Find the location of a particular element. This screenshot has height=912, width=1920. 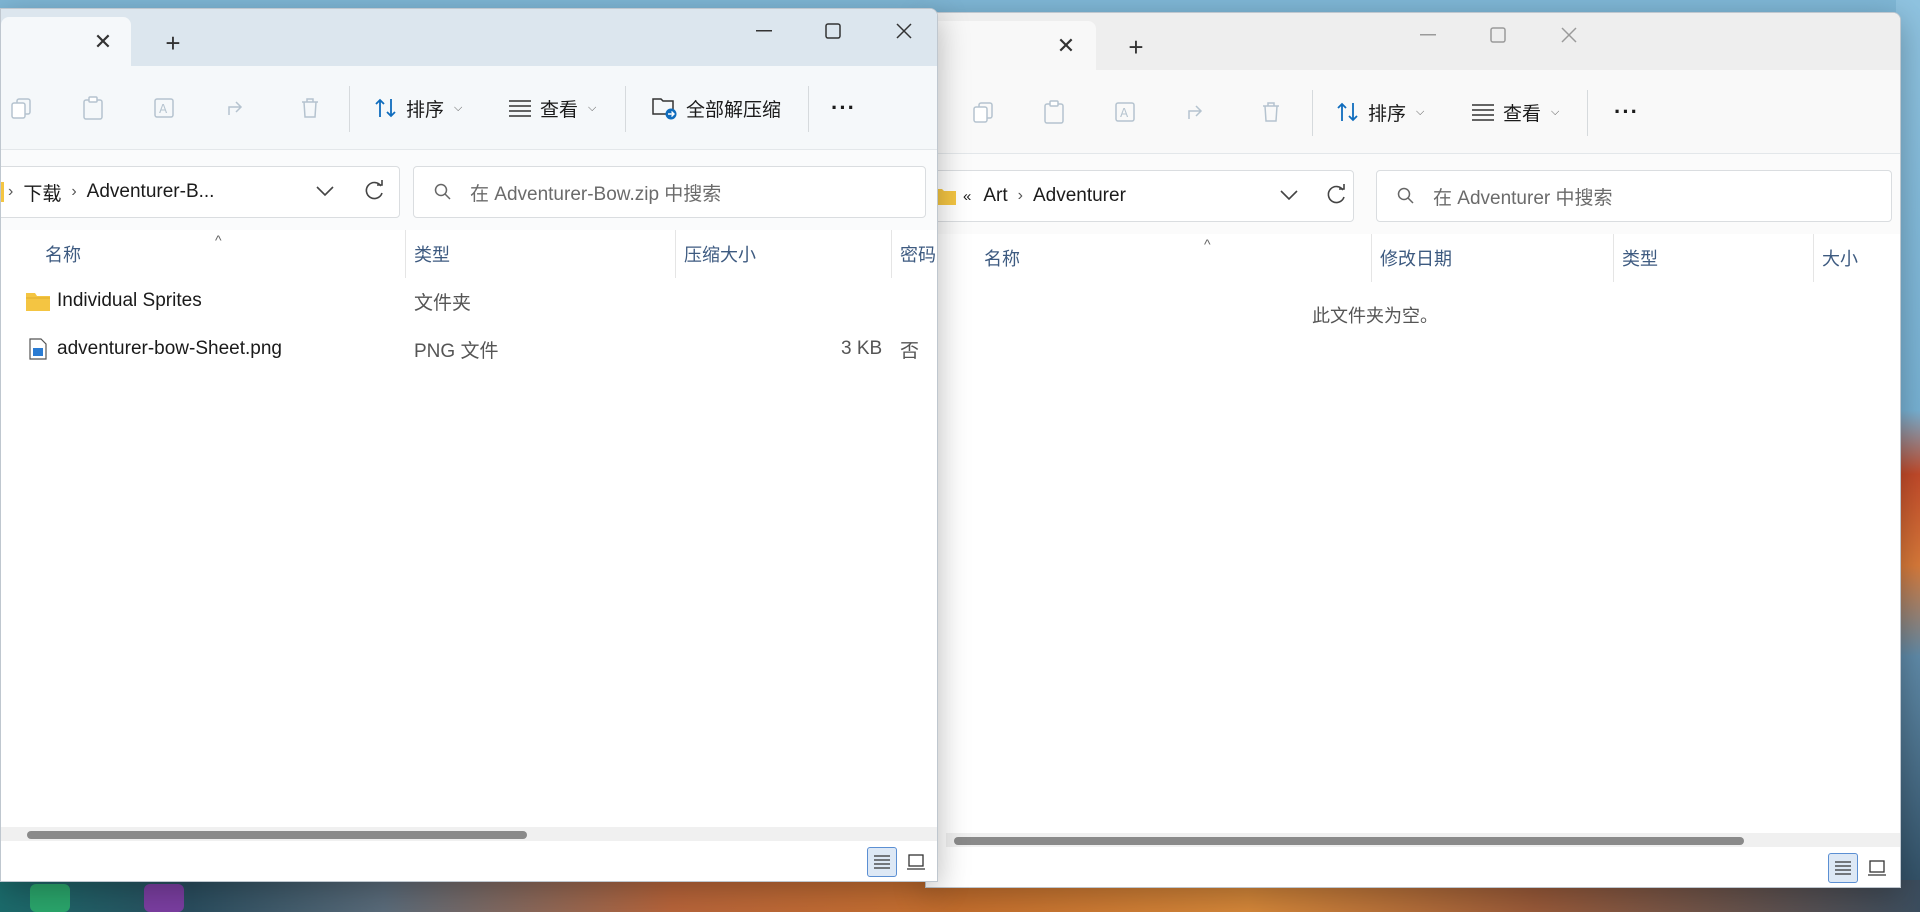

copy-icon is located at coordinates (21, 108).